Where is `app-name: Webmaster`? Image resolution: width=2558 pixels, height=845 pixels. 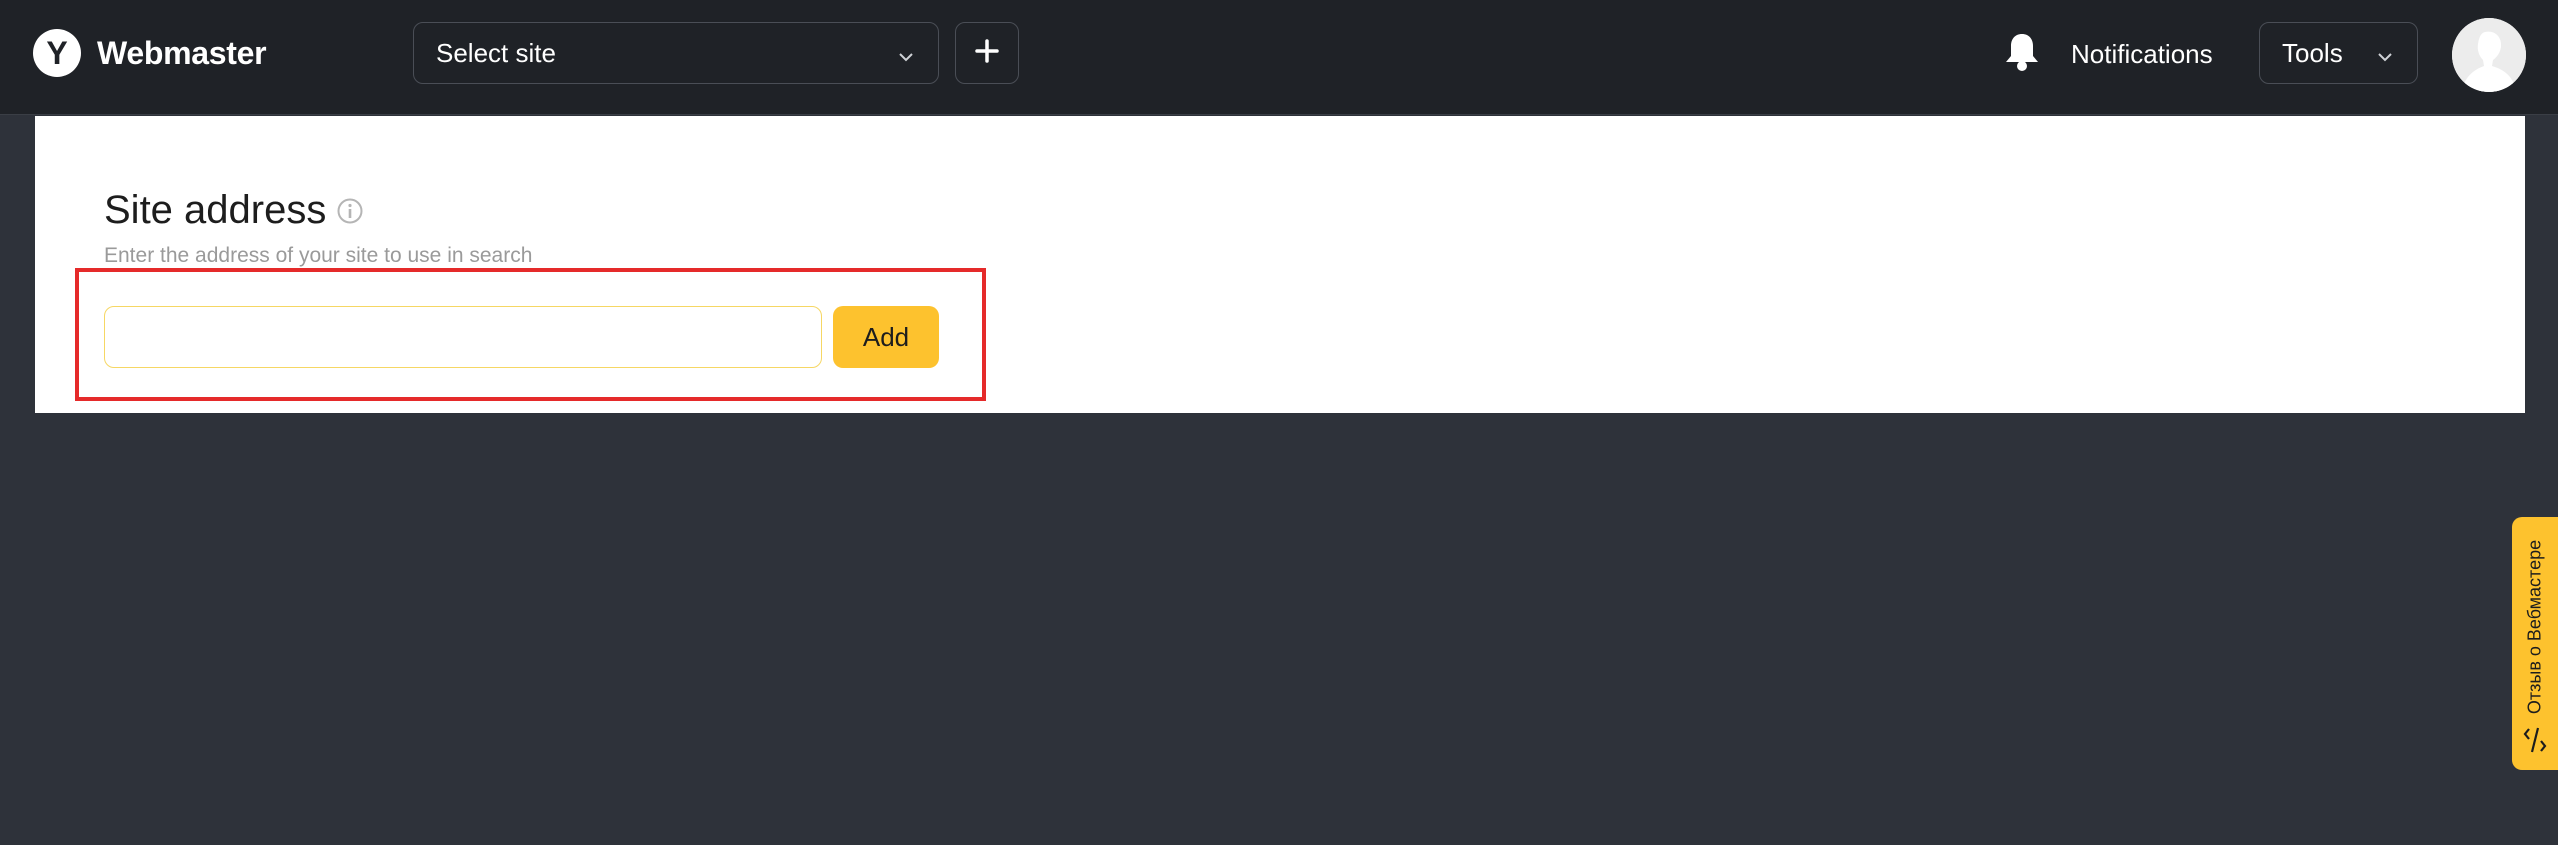
app-name: Webmaster is located at coordinates (182, 52).